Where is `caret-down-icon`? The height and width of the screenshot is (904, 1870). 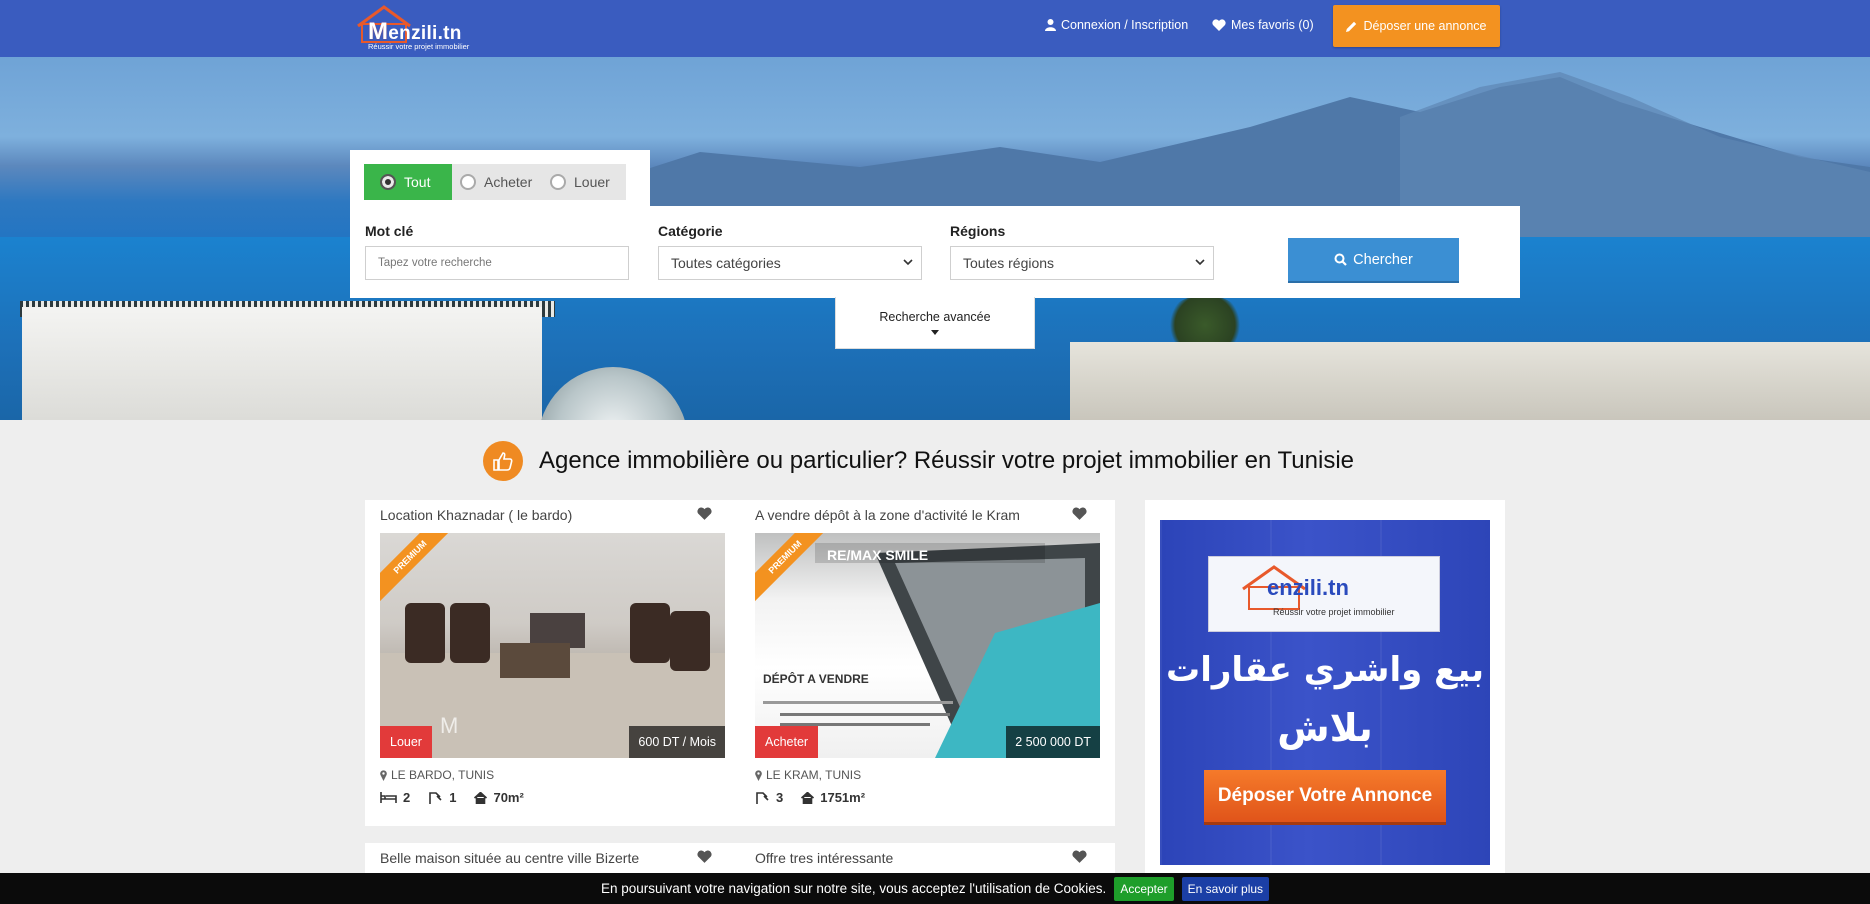
caret-down-icon is located at coordinates (935, 332).